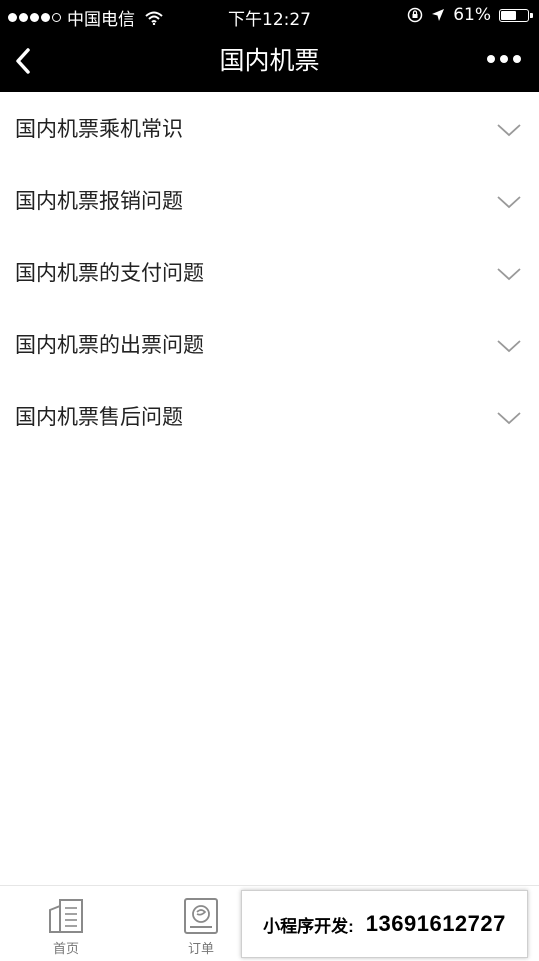 This screenshot has height=961, width=539. Describe the element at coordinates (269, 200) in the screenshot. I see `faq-item-reimbursement: 国内机票报销问题` at that location.